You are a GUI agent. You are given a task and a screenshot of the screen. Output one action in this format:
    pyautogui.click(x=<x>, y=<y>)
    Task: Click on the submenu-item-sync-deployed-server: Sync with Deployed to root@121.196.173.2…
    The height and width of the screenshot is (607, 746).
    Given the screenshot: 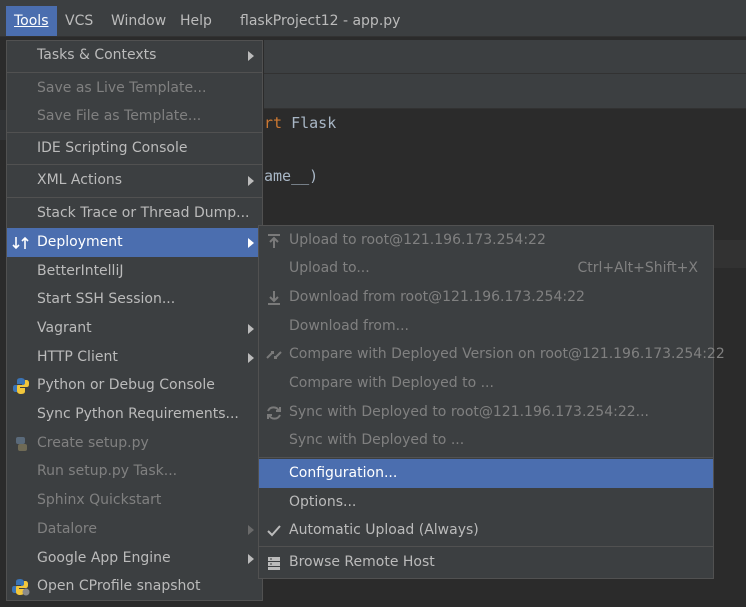 What is the action you would take?
    pyautogui.click(x=486, y=412)
    